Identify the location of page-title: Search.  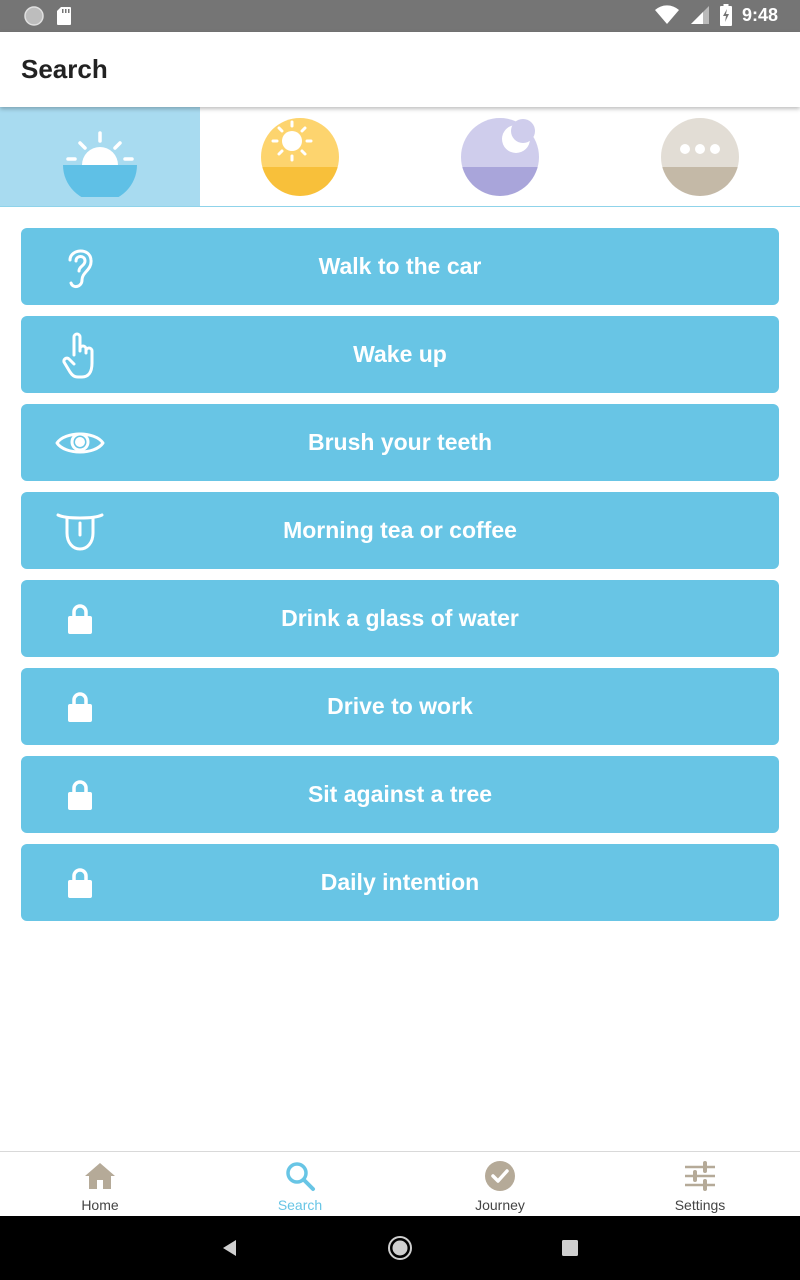
(64, 69).